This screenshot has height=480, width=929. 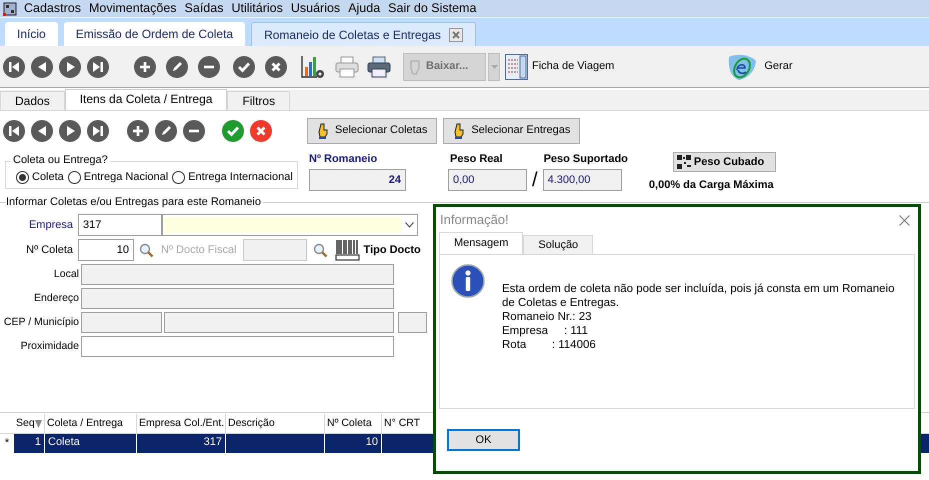 I want to click on field-label: Endereço, so click(x=56, y=298).